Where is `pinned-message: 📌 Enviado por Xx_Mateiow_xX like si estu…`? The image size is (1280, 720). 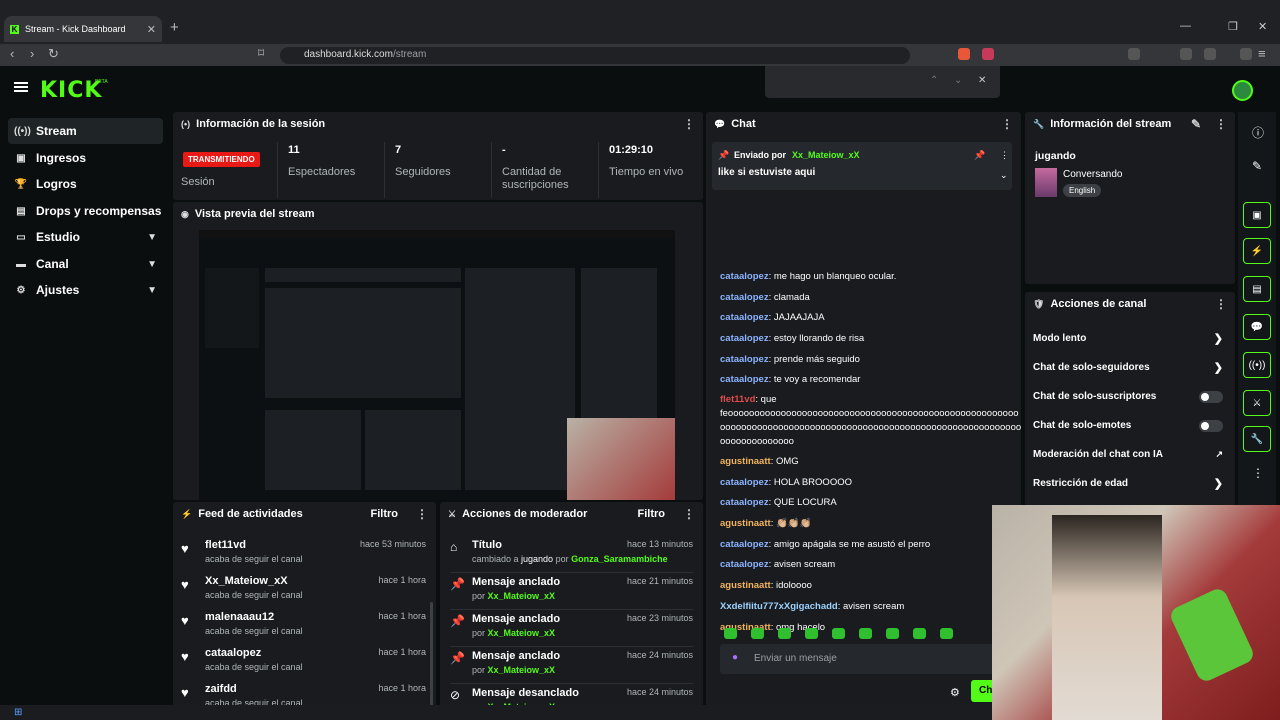 pinned-message: 📌 Enviado por Xx_Mateiow_xX like si estu… is located at coordinates (862, 166).